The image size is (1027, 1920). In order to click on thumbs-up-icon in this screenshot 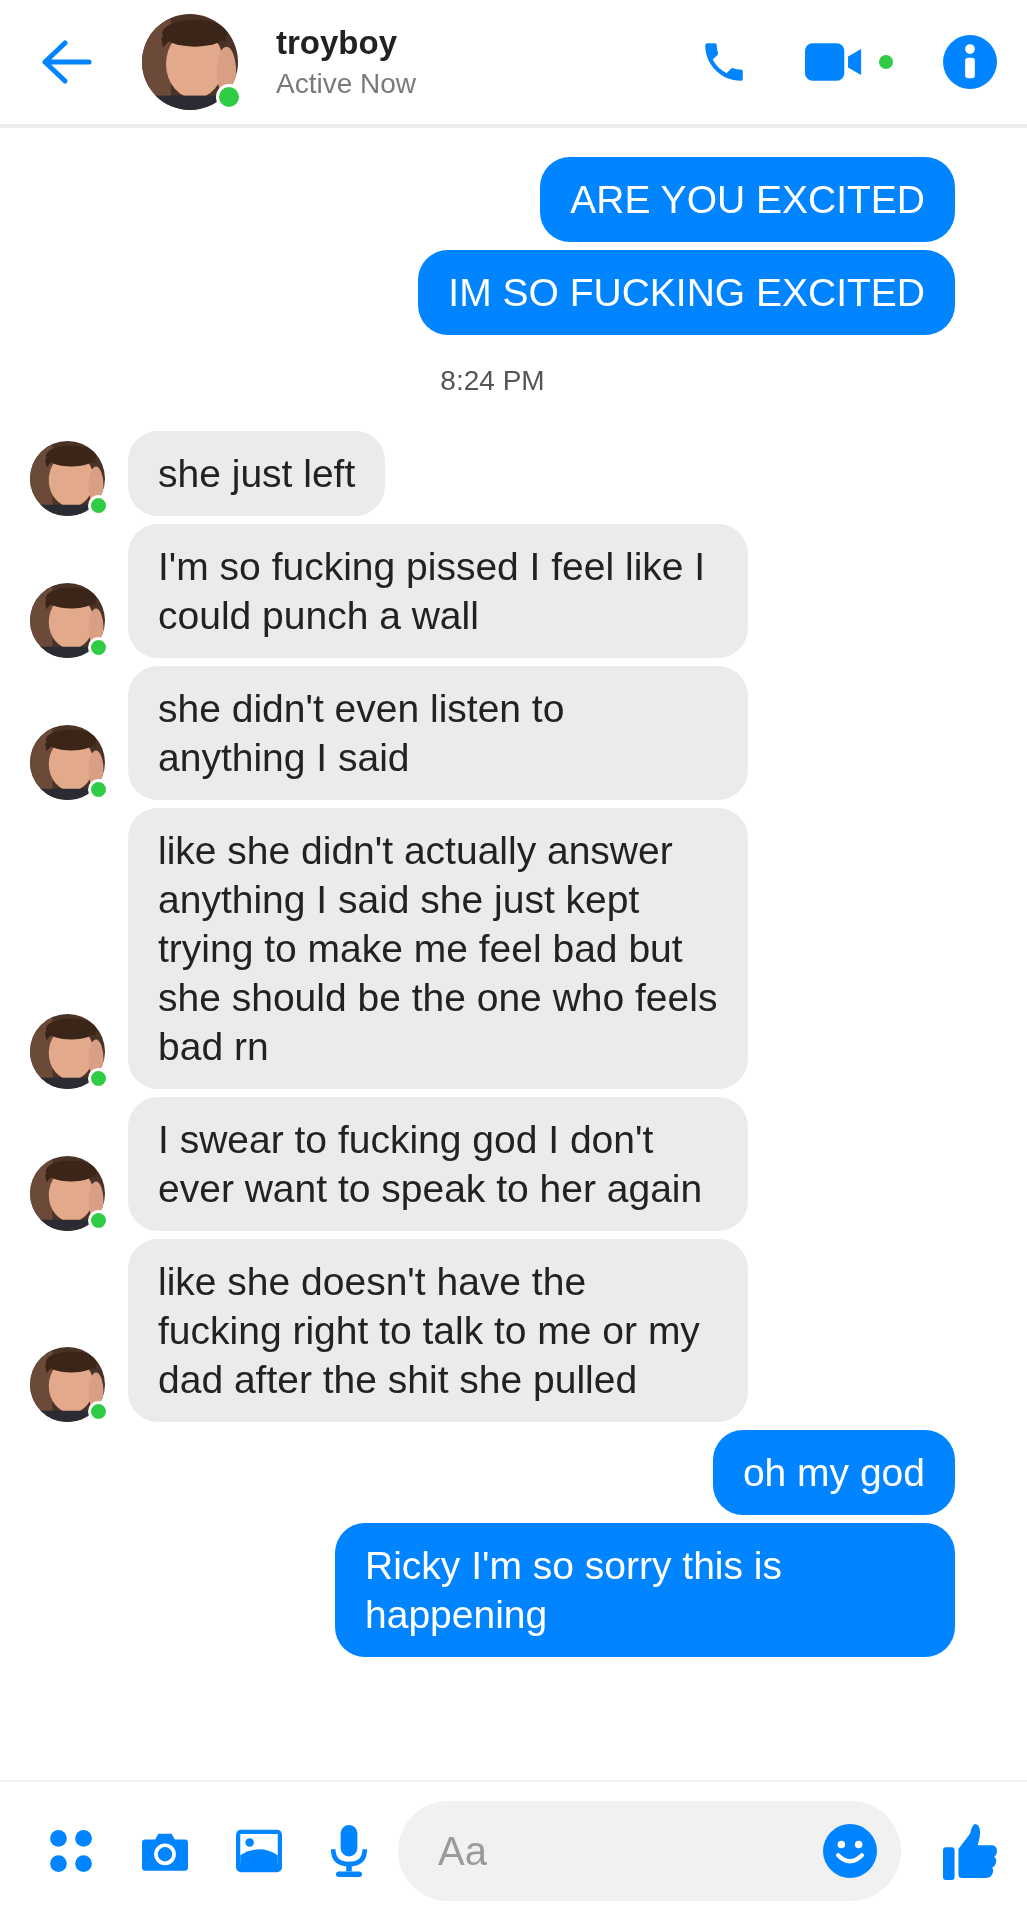, I will do `click(970, 1851)`.